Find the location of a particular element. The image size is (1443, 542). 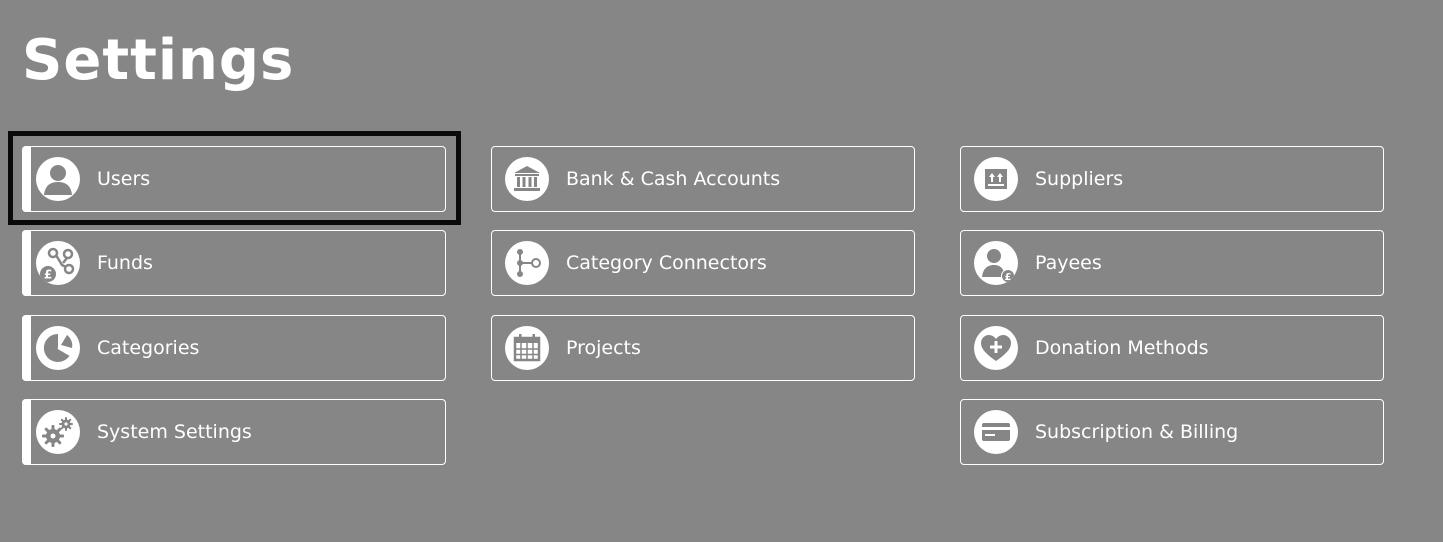

settings-tile-bank-cash-accounts: Bank & Cash Accounts is located at coordinates (703, 179).